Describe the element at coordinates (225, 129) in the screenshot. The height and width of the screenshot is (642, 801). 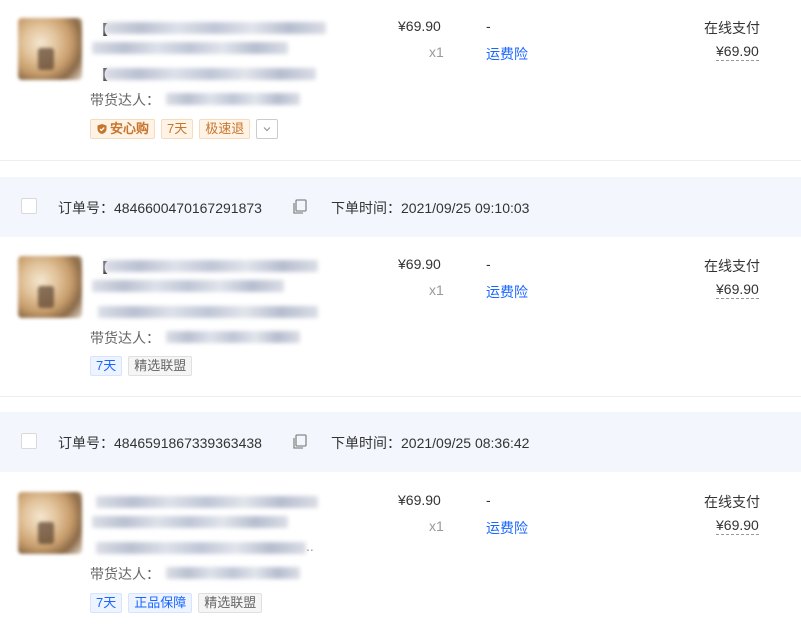
I see `tag-fast-refund: 极速退` at that location.